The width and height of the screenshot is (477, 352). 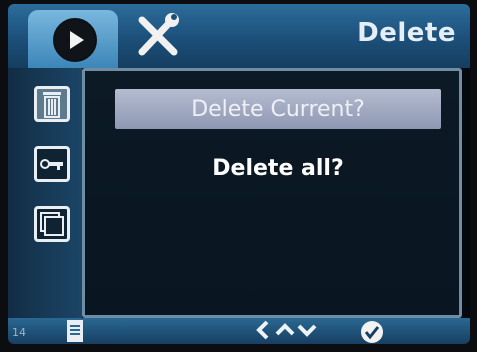 I want to click on key-icon, so click(x=51, y=164).